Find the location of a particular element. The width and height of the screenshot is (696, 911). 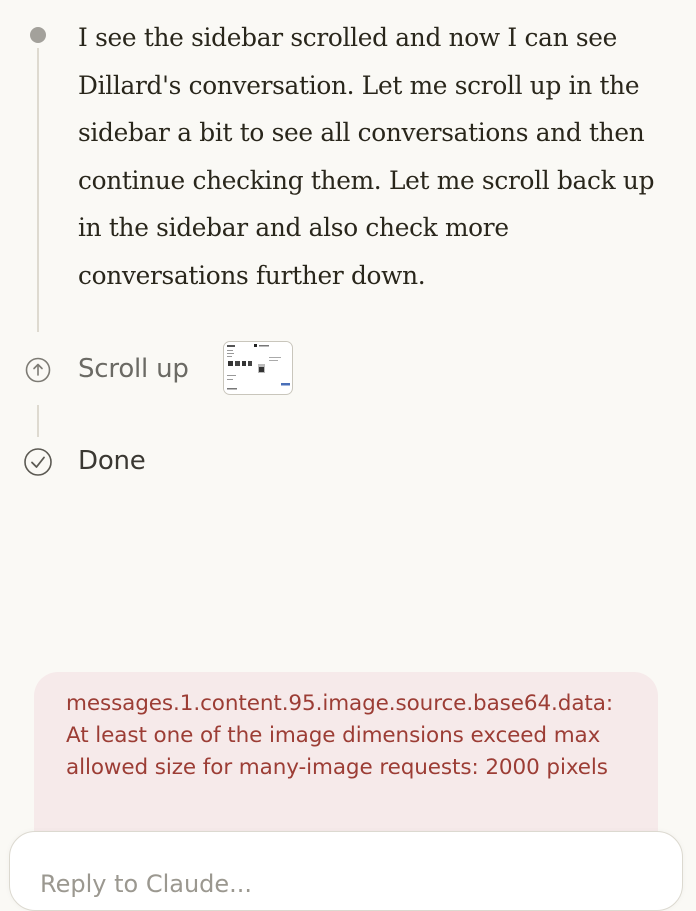

screenshot-thumbnail is located at coordinates (258, 368).